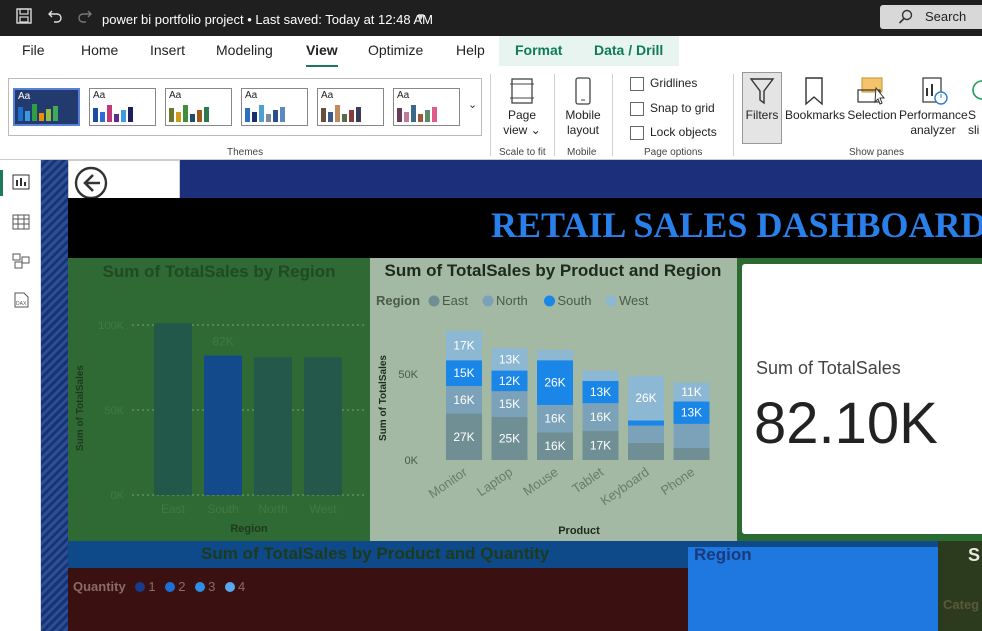 This screenshot has height=631, width=982. I want to click on sync-slicers-button: S sli, so click(975, 107).